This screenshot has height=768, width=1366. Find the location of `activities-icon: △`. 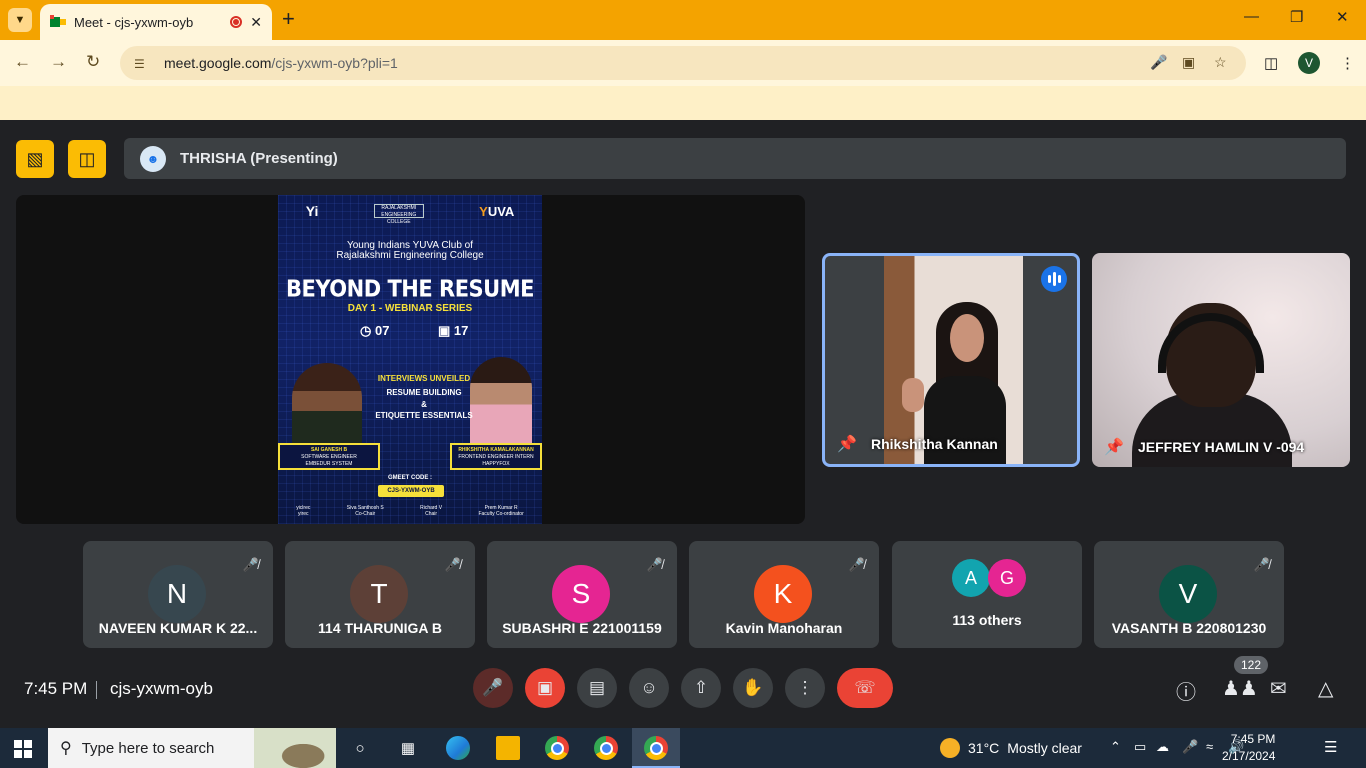

activities-icon: △ is located at coordinates (1325, 688).